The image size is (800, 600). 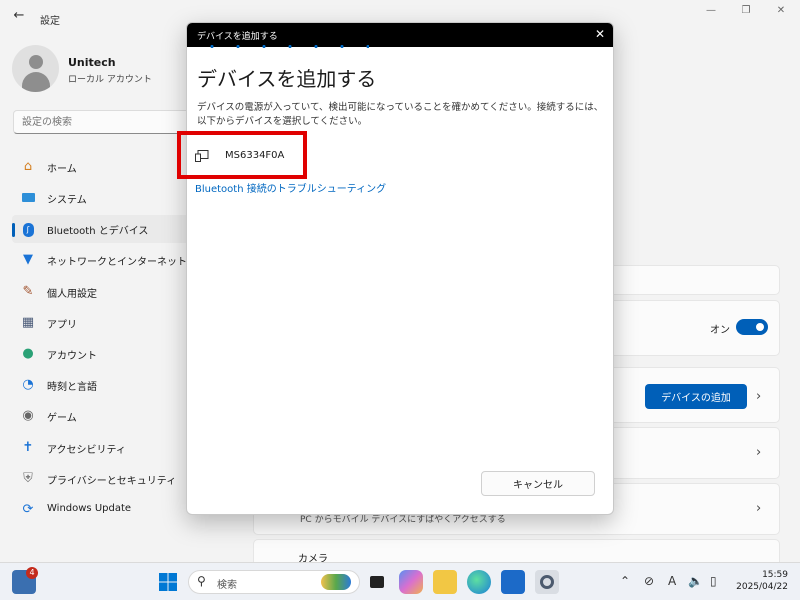 What do you see at coordinates (713, 581) in the screenshot?
I see `battery-icon: ▯` at bounding box center [713, 581].